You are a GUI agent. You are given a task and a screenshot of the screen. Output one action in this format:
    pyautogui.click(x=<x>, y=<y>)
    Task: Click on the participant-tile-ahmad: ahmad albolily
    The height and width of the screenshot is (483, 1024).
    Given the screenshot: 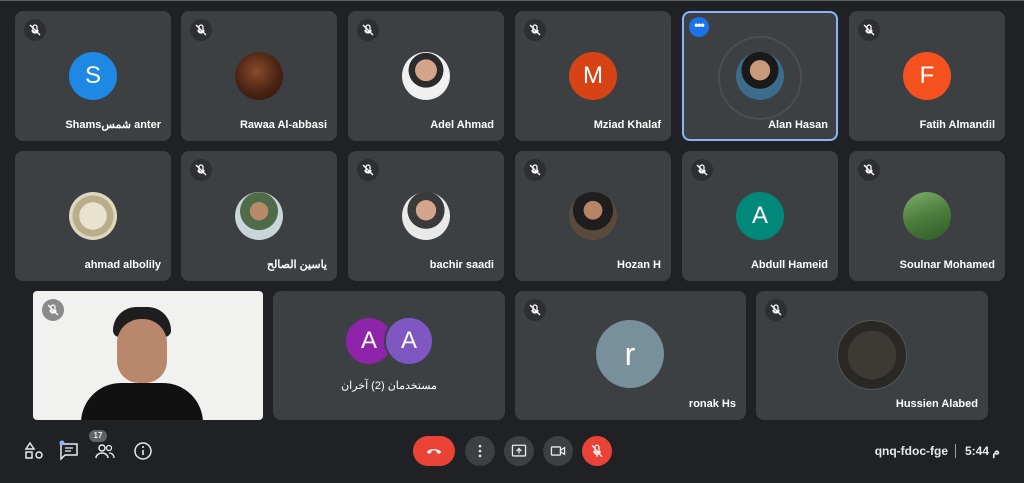 What is the action you would take?
    pyautogui.click(x=93, y=216)
    